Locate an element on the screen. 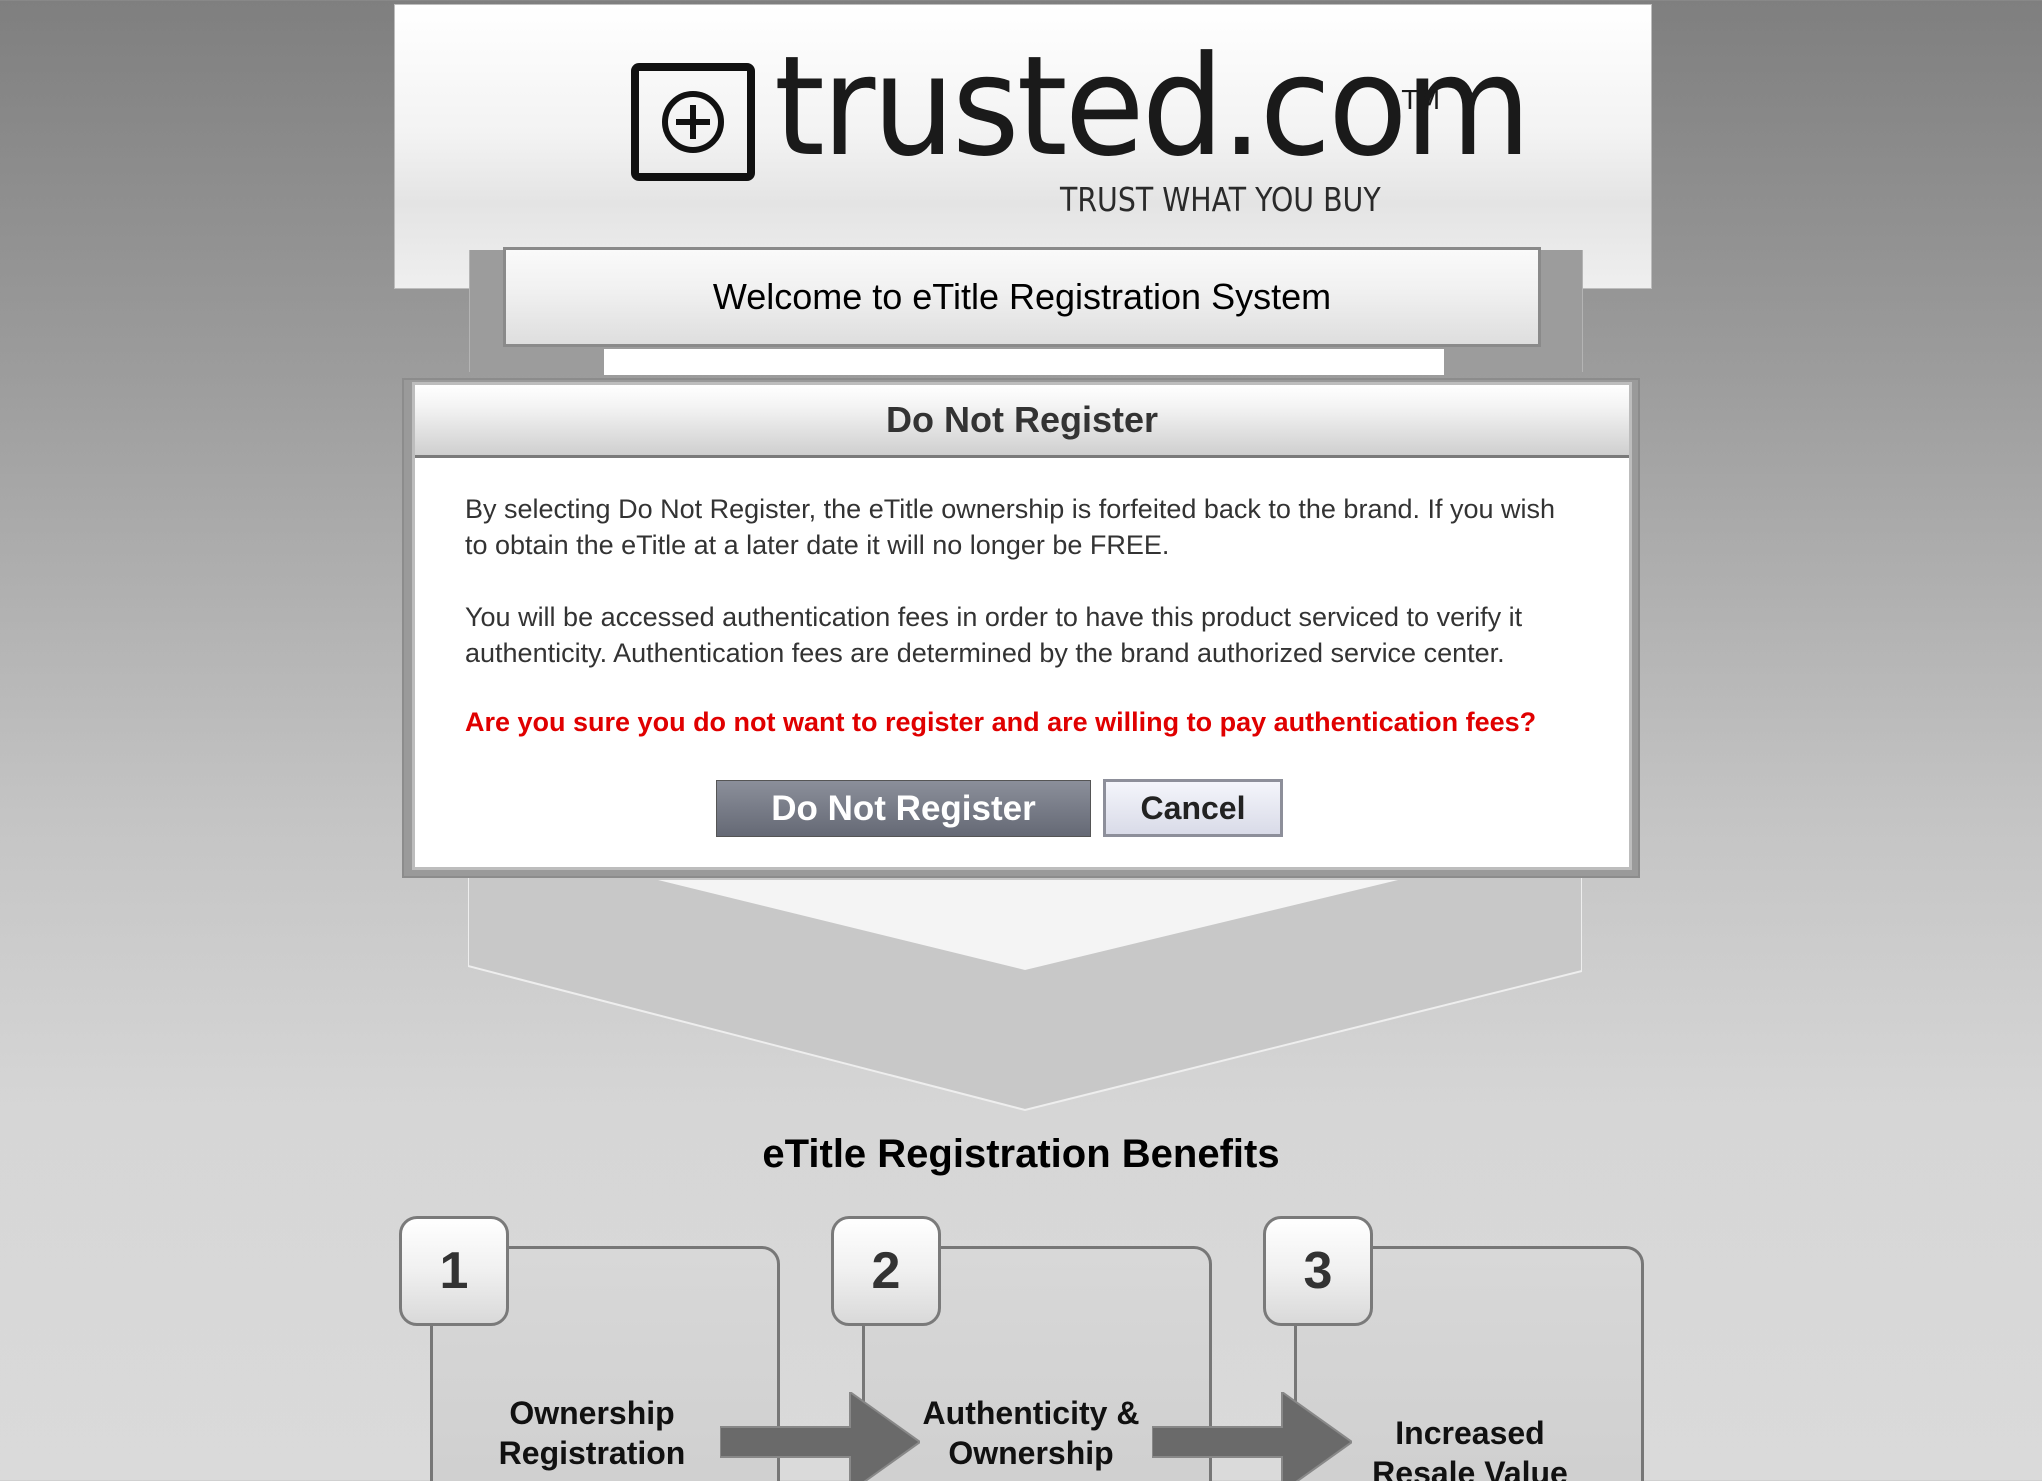  divider-strip is located at coordinates (1024, 362).